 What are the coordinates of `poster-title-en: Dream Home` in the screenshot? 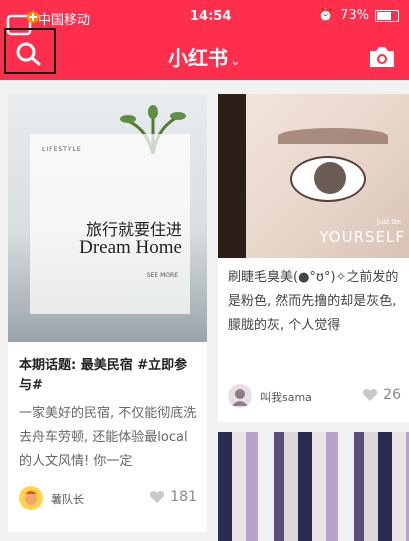 It's located at (130, 247).